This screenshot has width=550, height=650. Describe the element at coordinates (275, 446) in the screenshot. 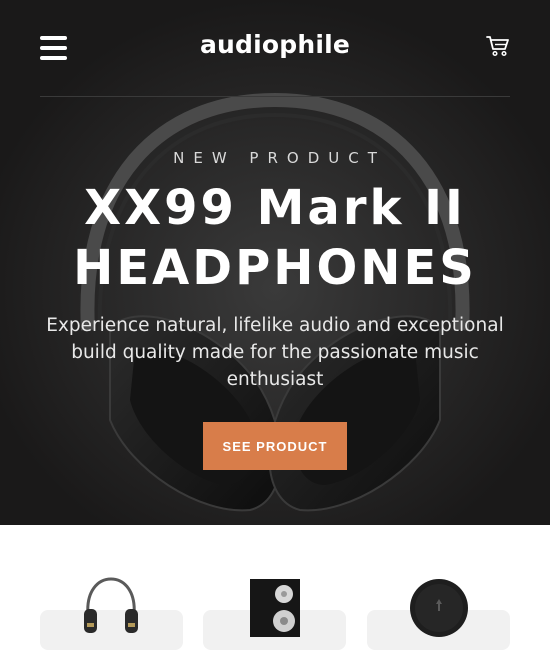

I see `see-product-button: SEE PRODUCT` at that location.